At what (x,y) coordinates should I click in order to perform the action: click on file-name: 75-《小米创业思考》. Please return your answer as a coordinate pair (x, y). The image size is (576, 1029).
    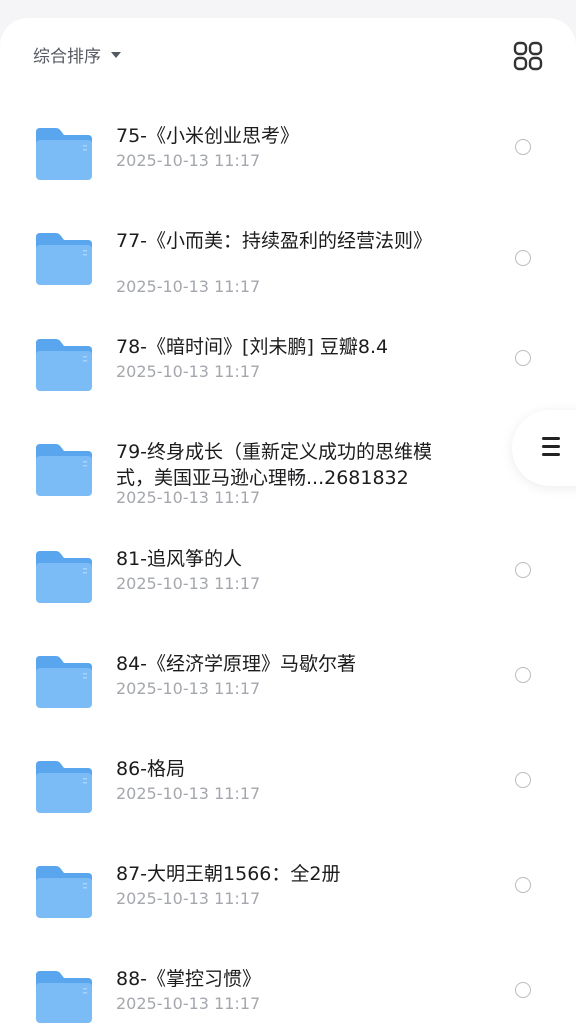
    Looking at the image, I should click on (208, 136).